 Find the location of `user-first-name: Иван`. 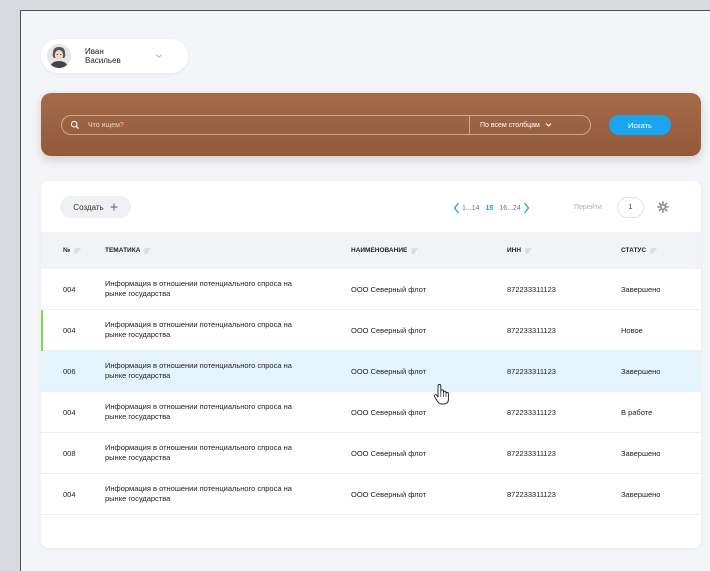

user-first-name: Иван is located at coordinates (94, 51).